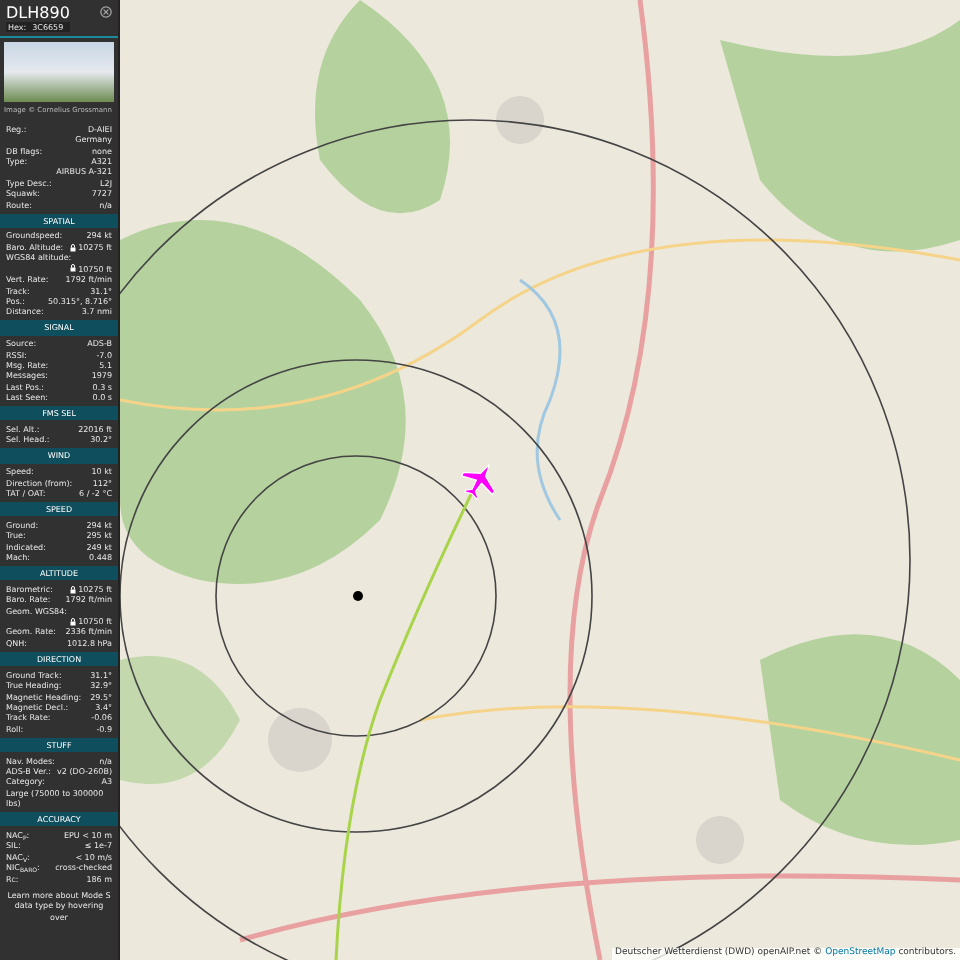 The width and height of the screenshot is (960, 960). Describe the element at coordinates (478, 482) in the screenshot. I see `airplane-icon` at that location.